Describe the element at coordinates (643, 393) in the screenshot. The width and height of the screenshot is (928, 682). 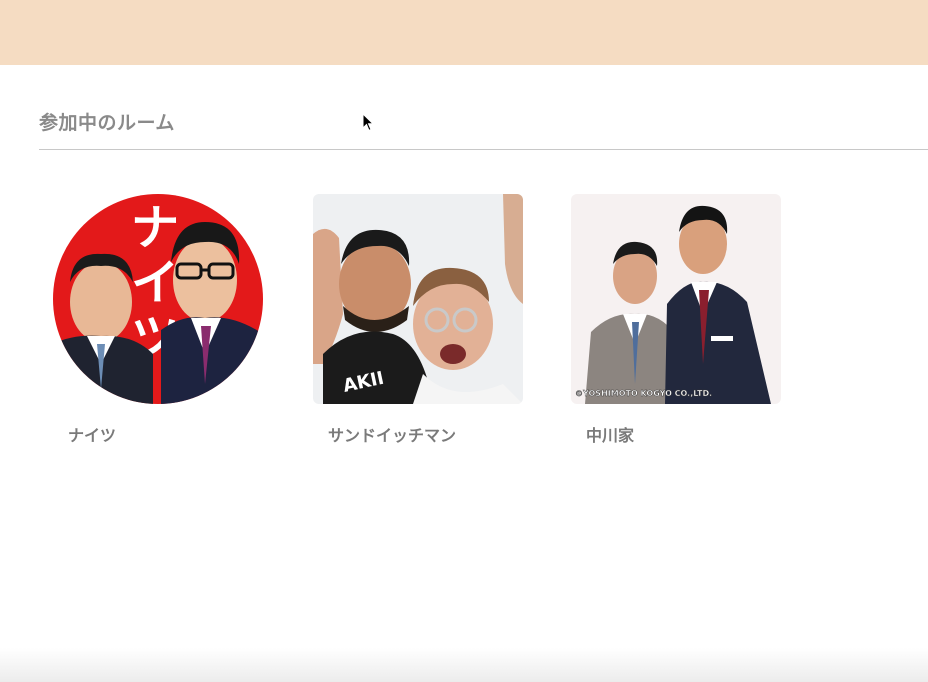
I see `copyright-text: ©YOSHIMOTO KOGYO CO.,LTD.` at that location.